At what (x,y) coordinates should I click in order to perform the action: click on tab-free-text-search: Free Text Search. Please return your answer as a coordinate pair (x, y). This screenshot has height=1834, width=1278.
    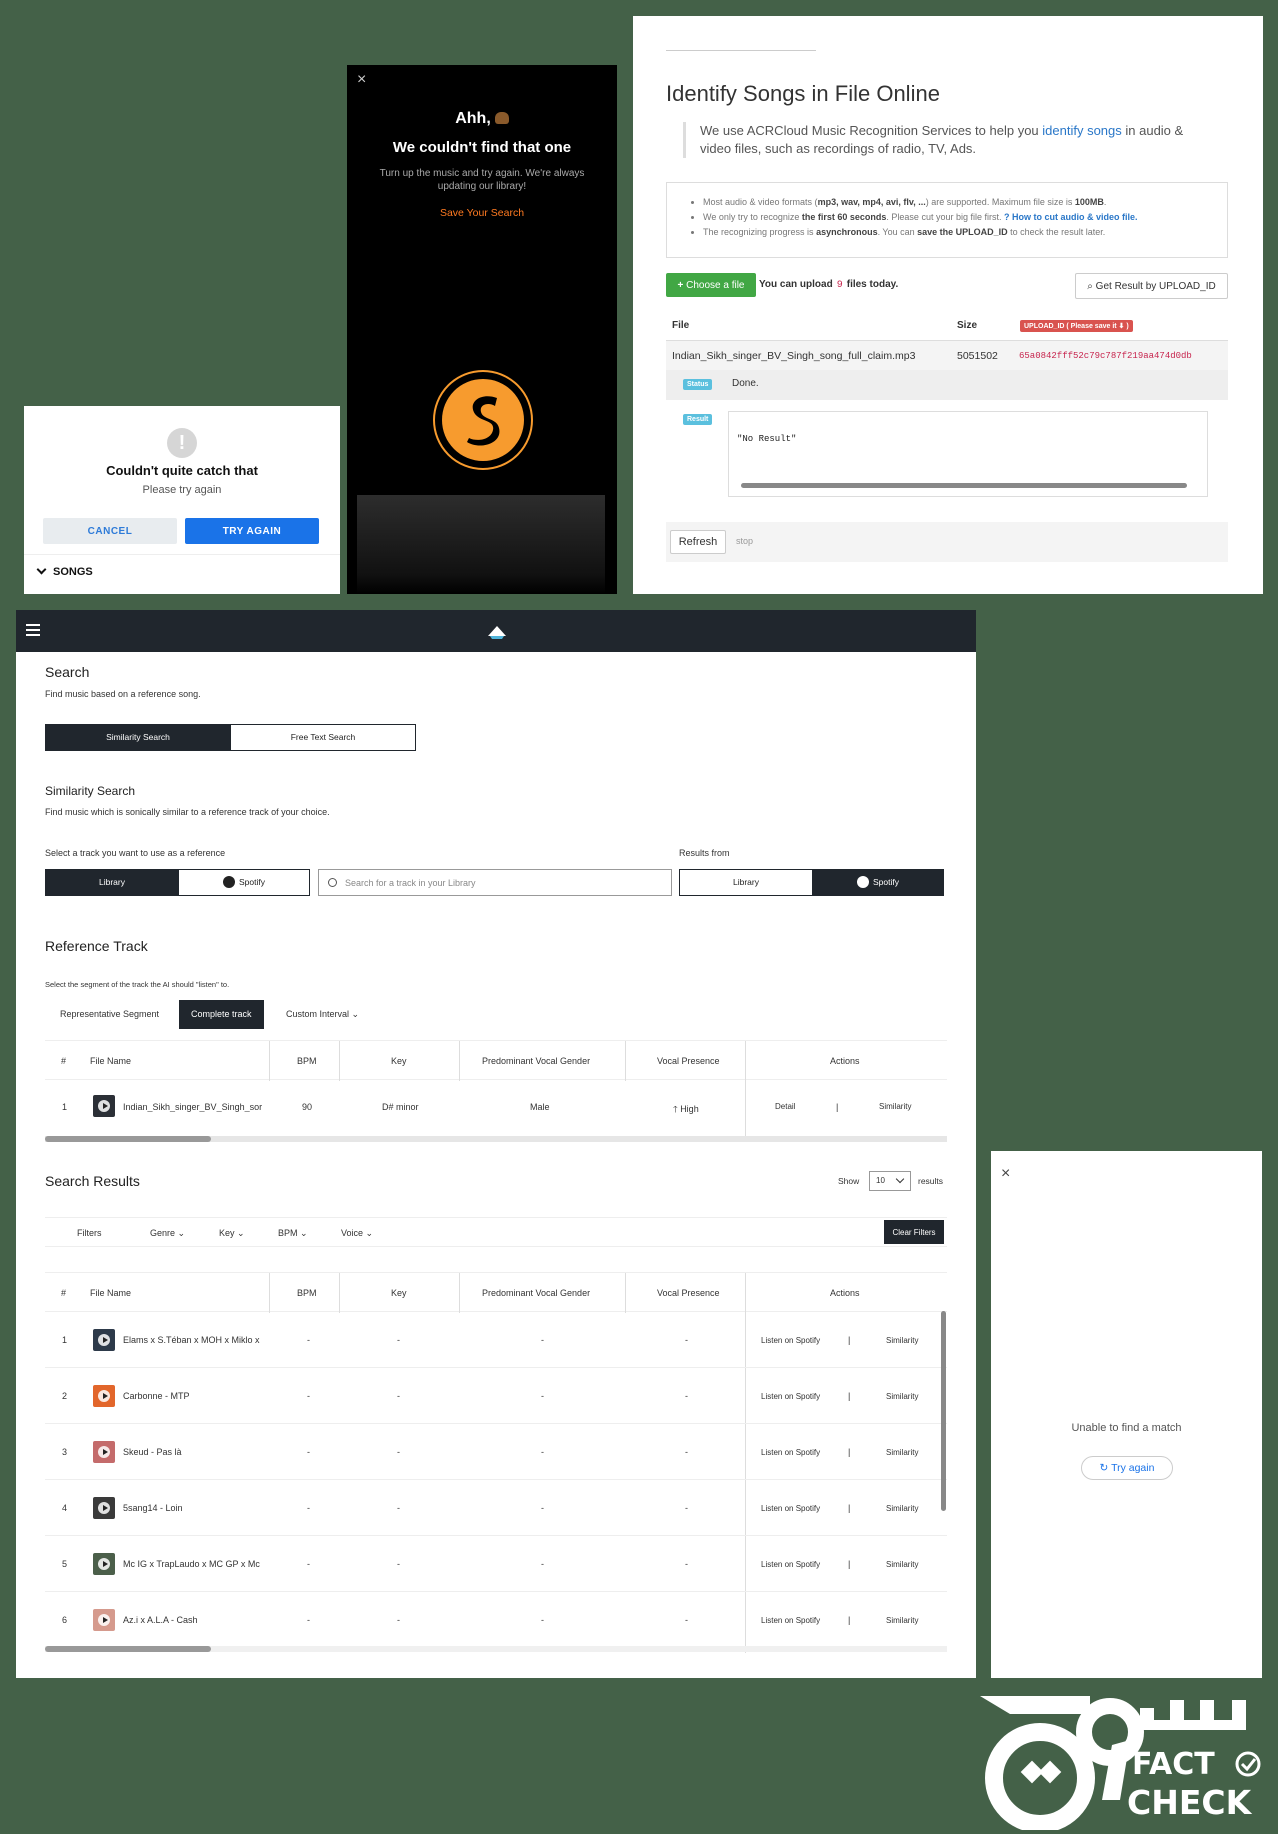
    Looking at the image, I should click on (323, 737).